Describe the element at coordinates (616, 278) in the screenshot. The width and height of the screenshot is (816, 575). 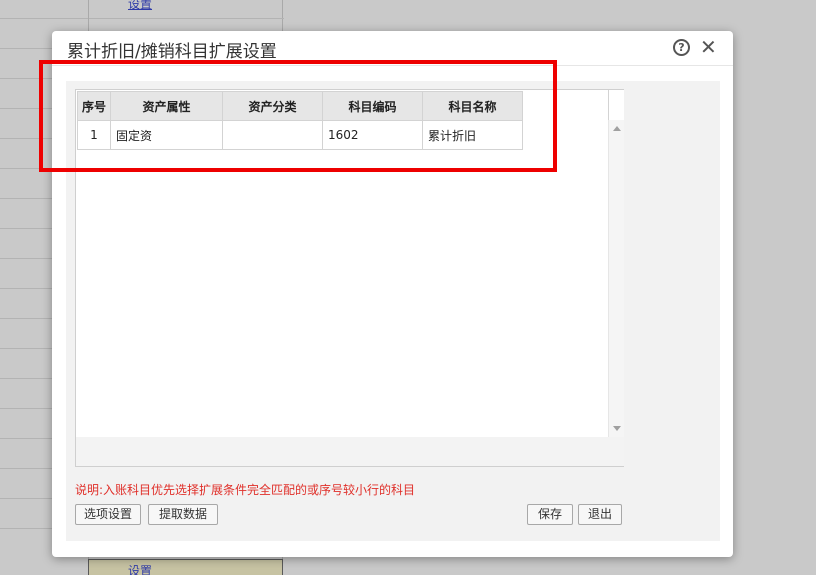
I see `vertical-scrollbar` at that location.